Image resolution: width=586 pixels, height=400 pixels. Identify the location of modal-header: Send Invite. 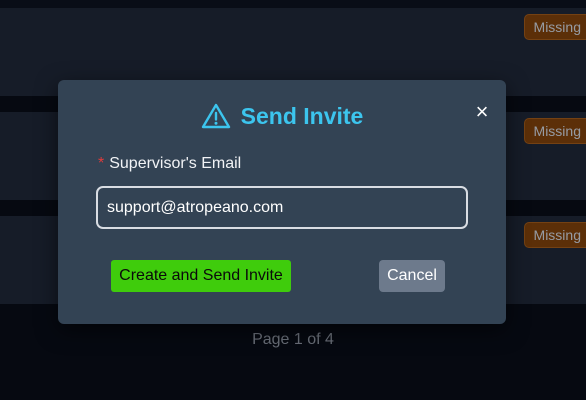
(282, 116).